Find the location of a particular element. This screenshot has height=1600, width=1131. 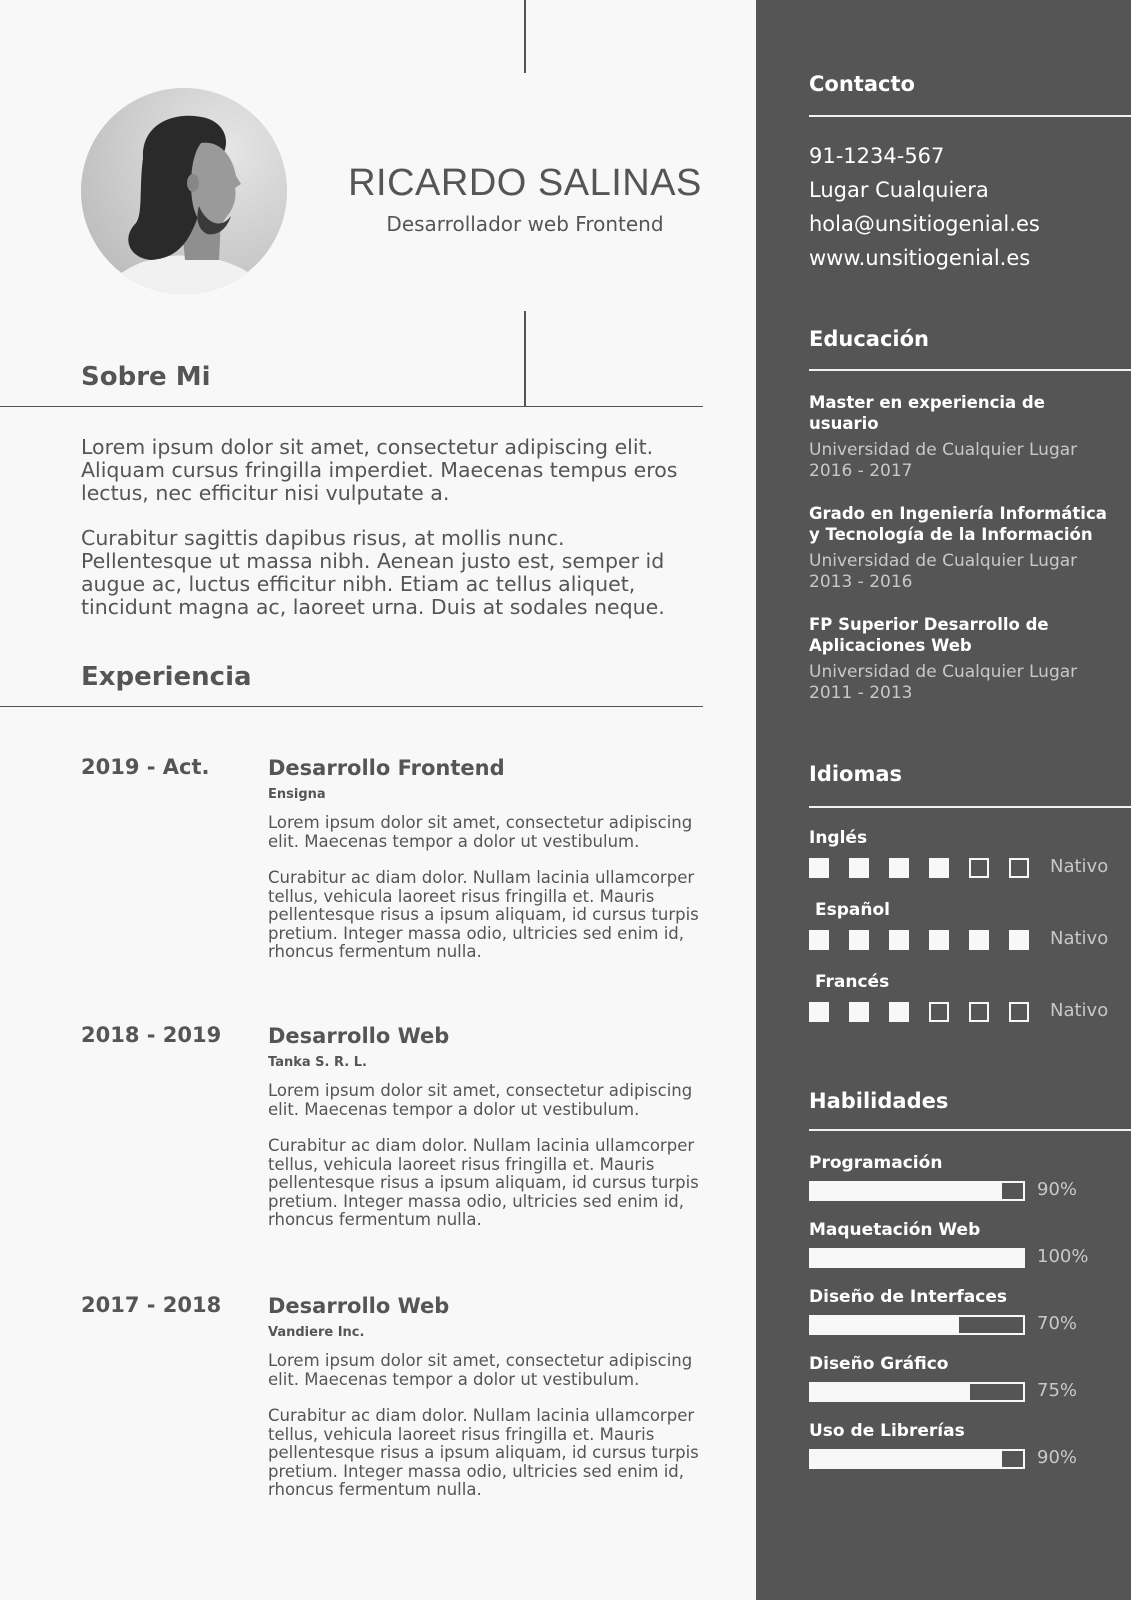

education-years: 2013 - 2016 is located at coordinates (861, 582).